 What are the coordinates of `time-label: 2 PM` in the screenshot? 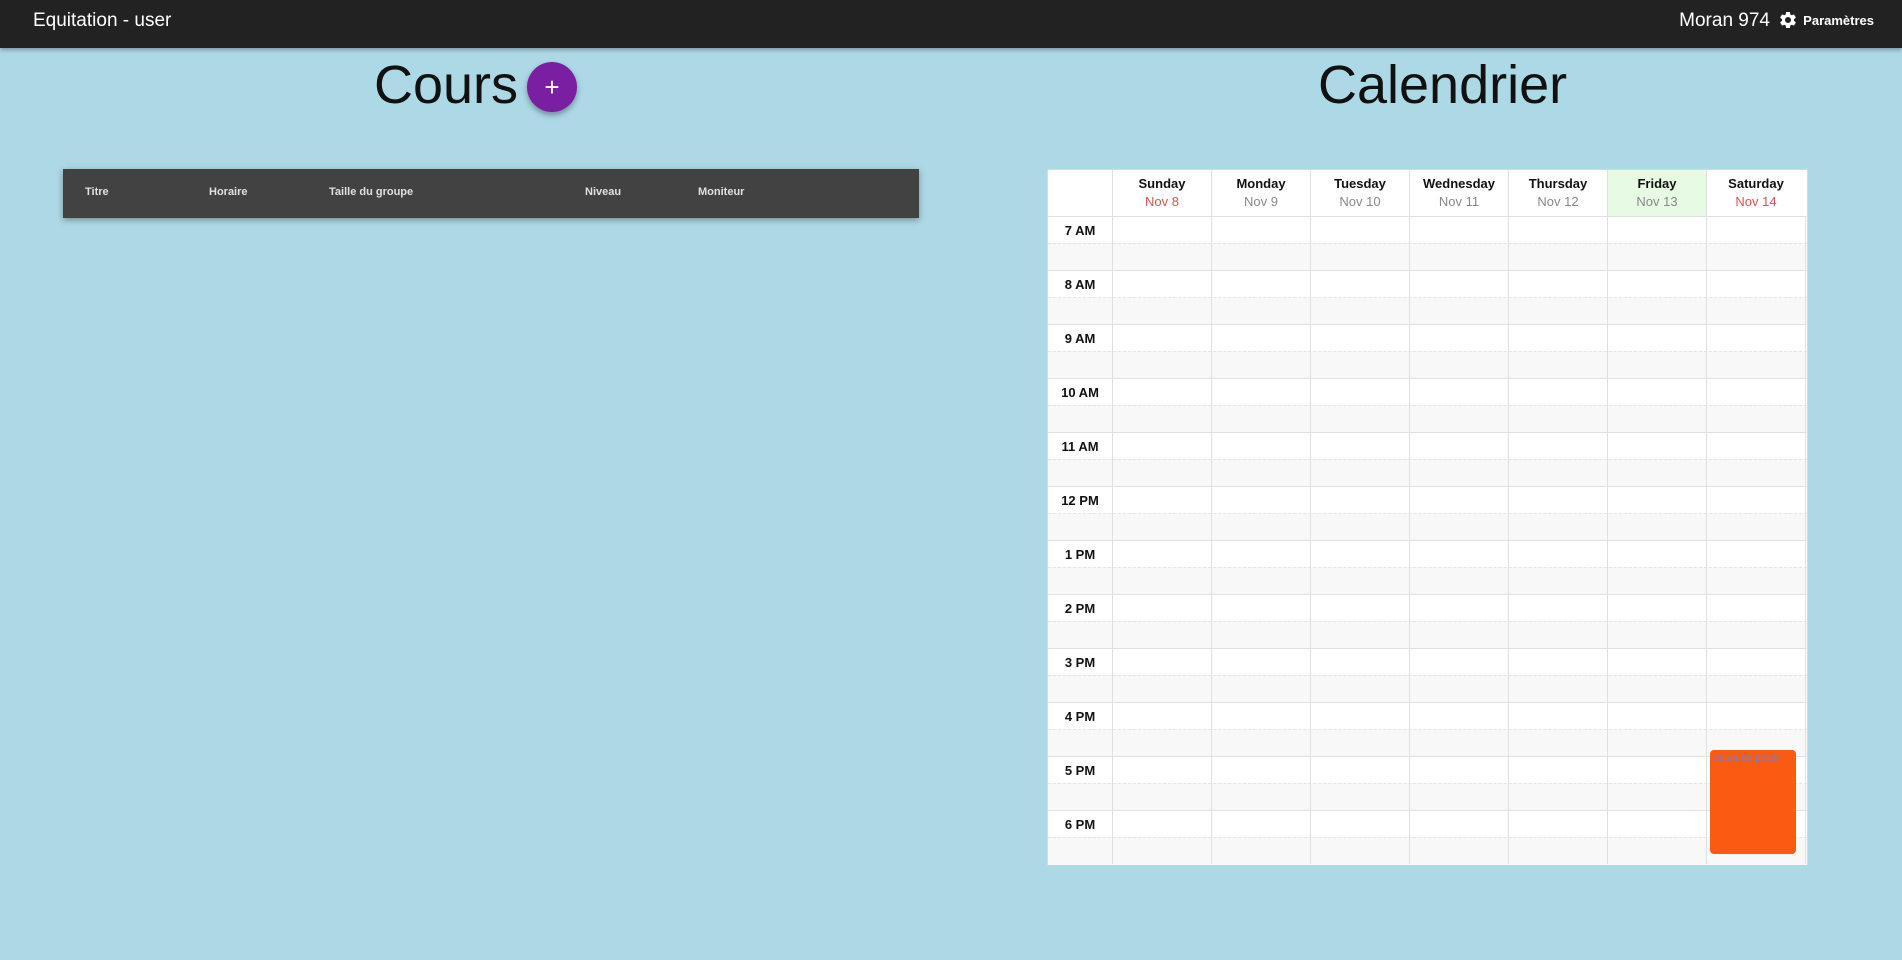 It's located at (1080, 608).